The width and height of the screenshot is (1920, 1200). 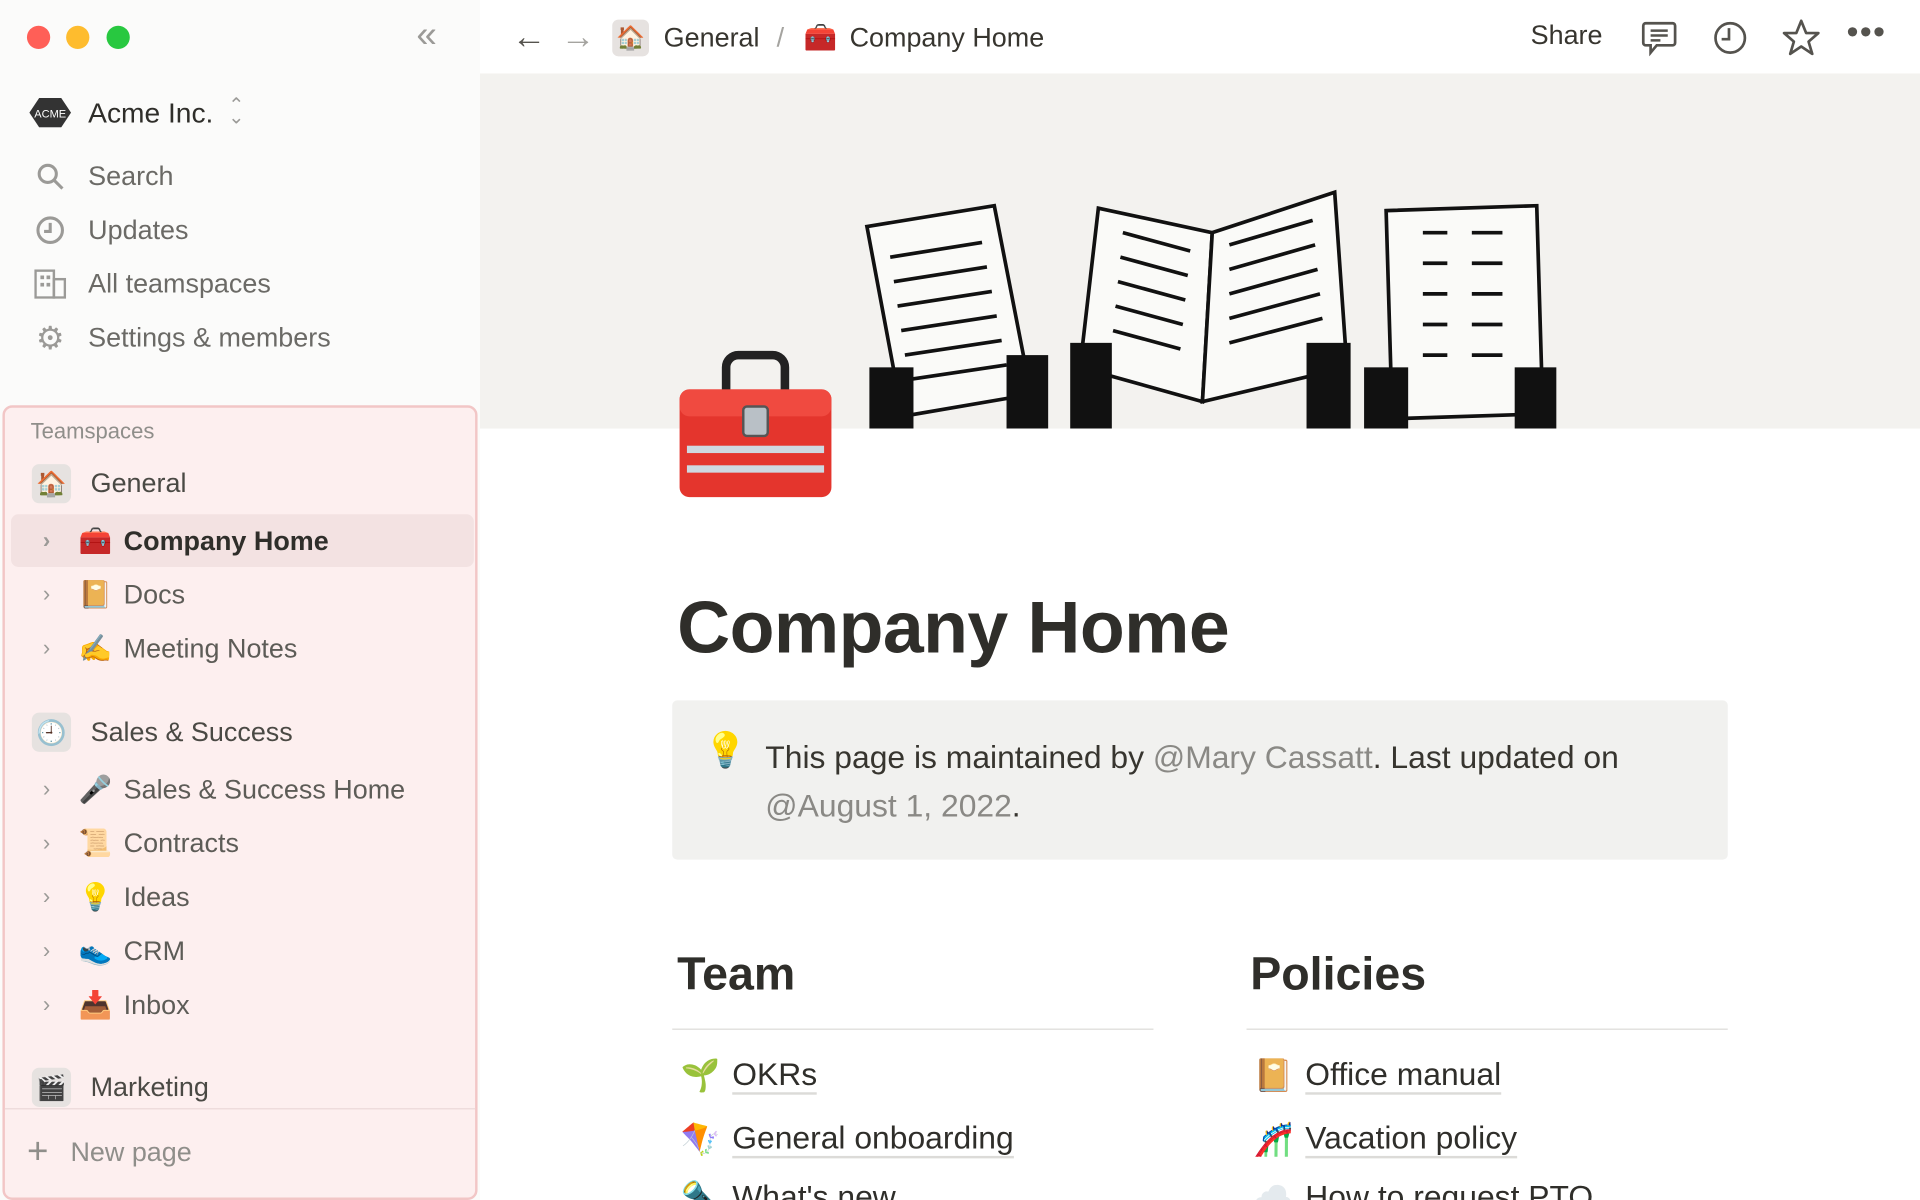 What do you see at coordinates (210, 648) in the screenshot?
I see `page-label: Meeting Notes` at bounding box center [210, 648].